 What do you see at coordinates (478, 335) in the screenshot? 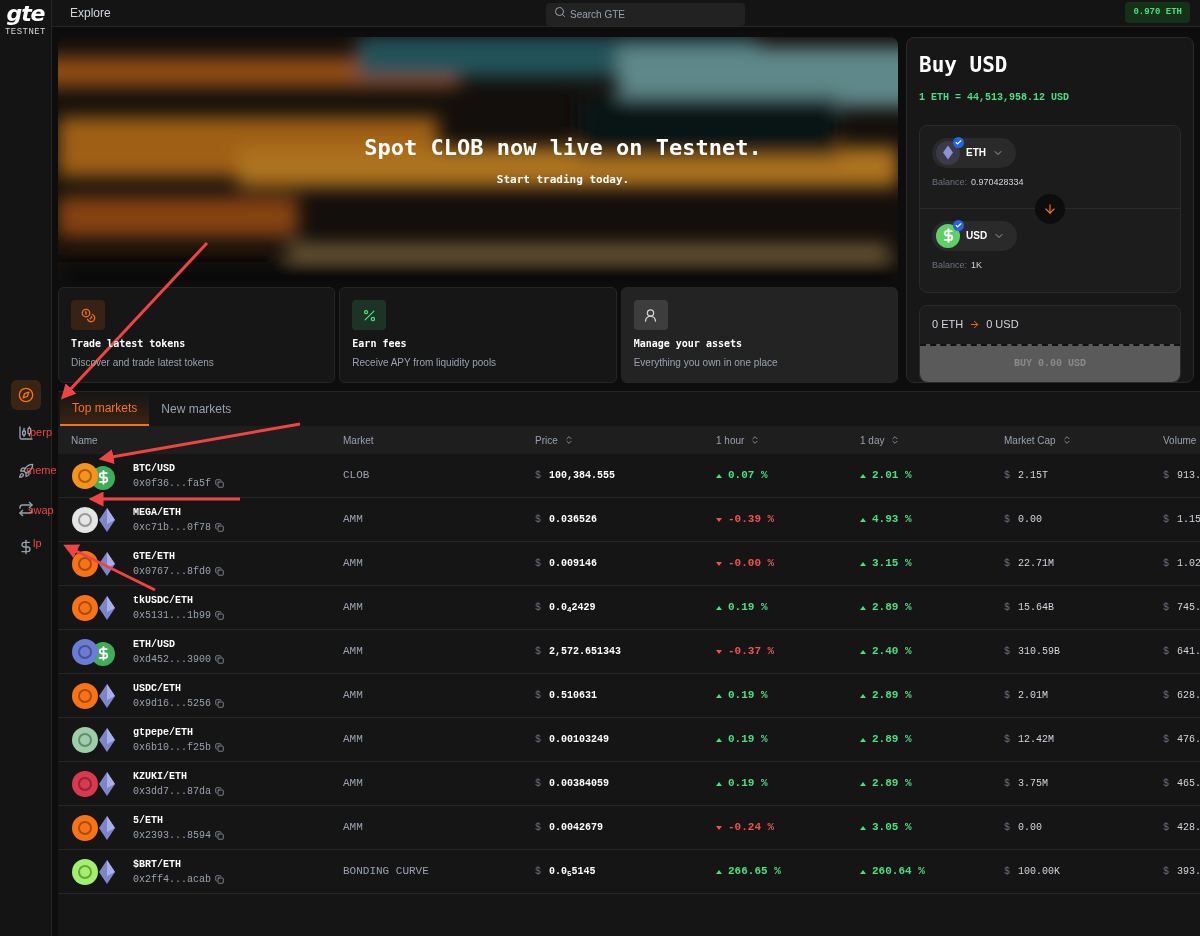
I see `feature-card: Earn fees Receive APY from liquidity pools` at bounding box center [478, 335].